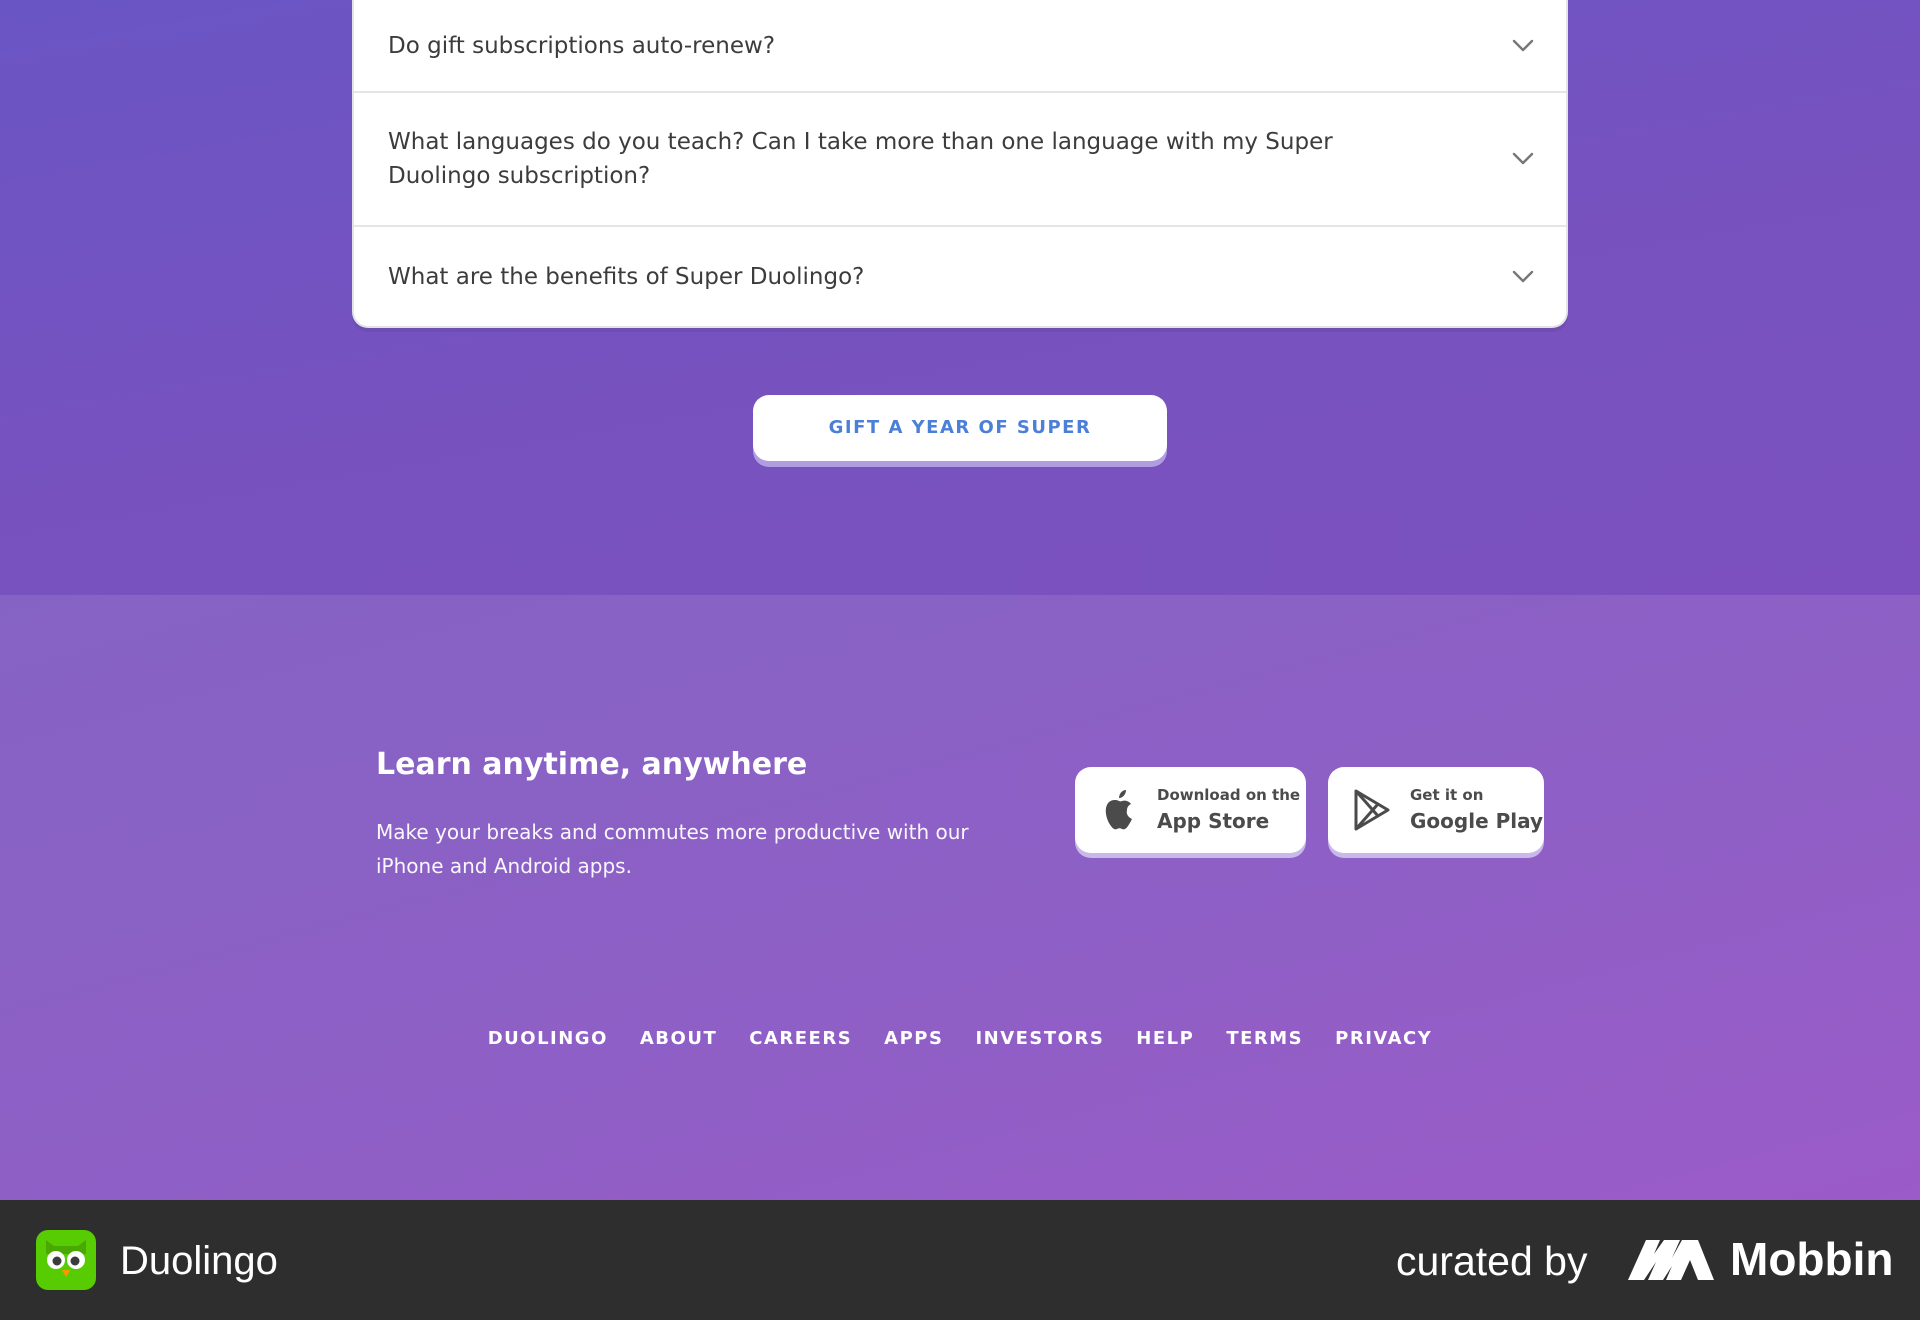 The image size is (1920, 1320). What do you see at coordinates (548, 1038) in the screenshot?
I see `footer-link-duolingo: DUOLINGO` at bounding box center [548, 1038].